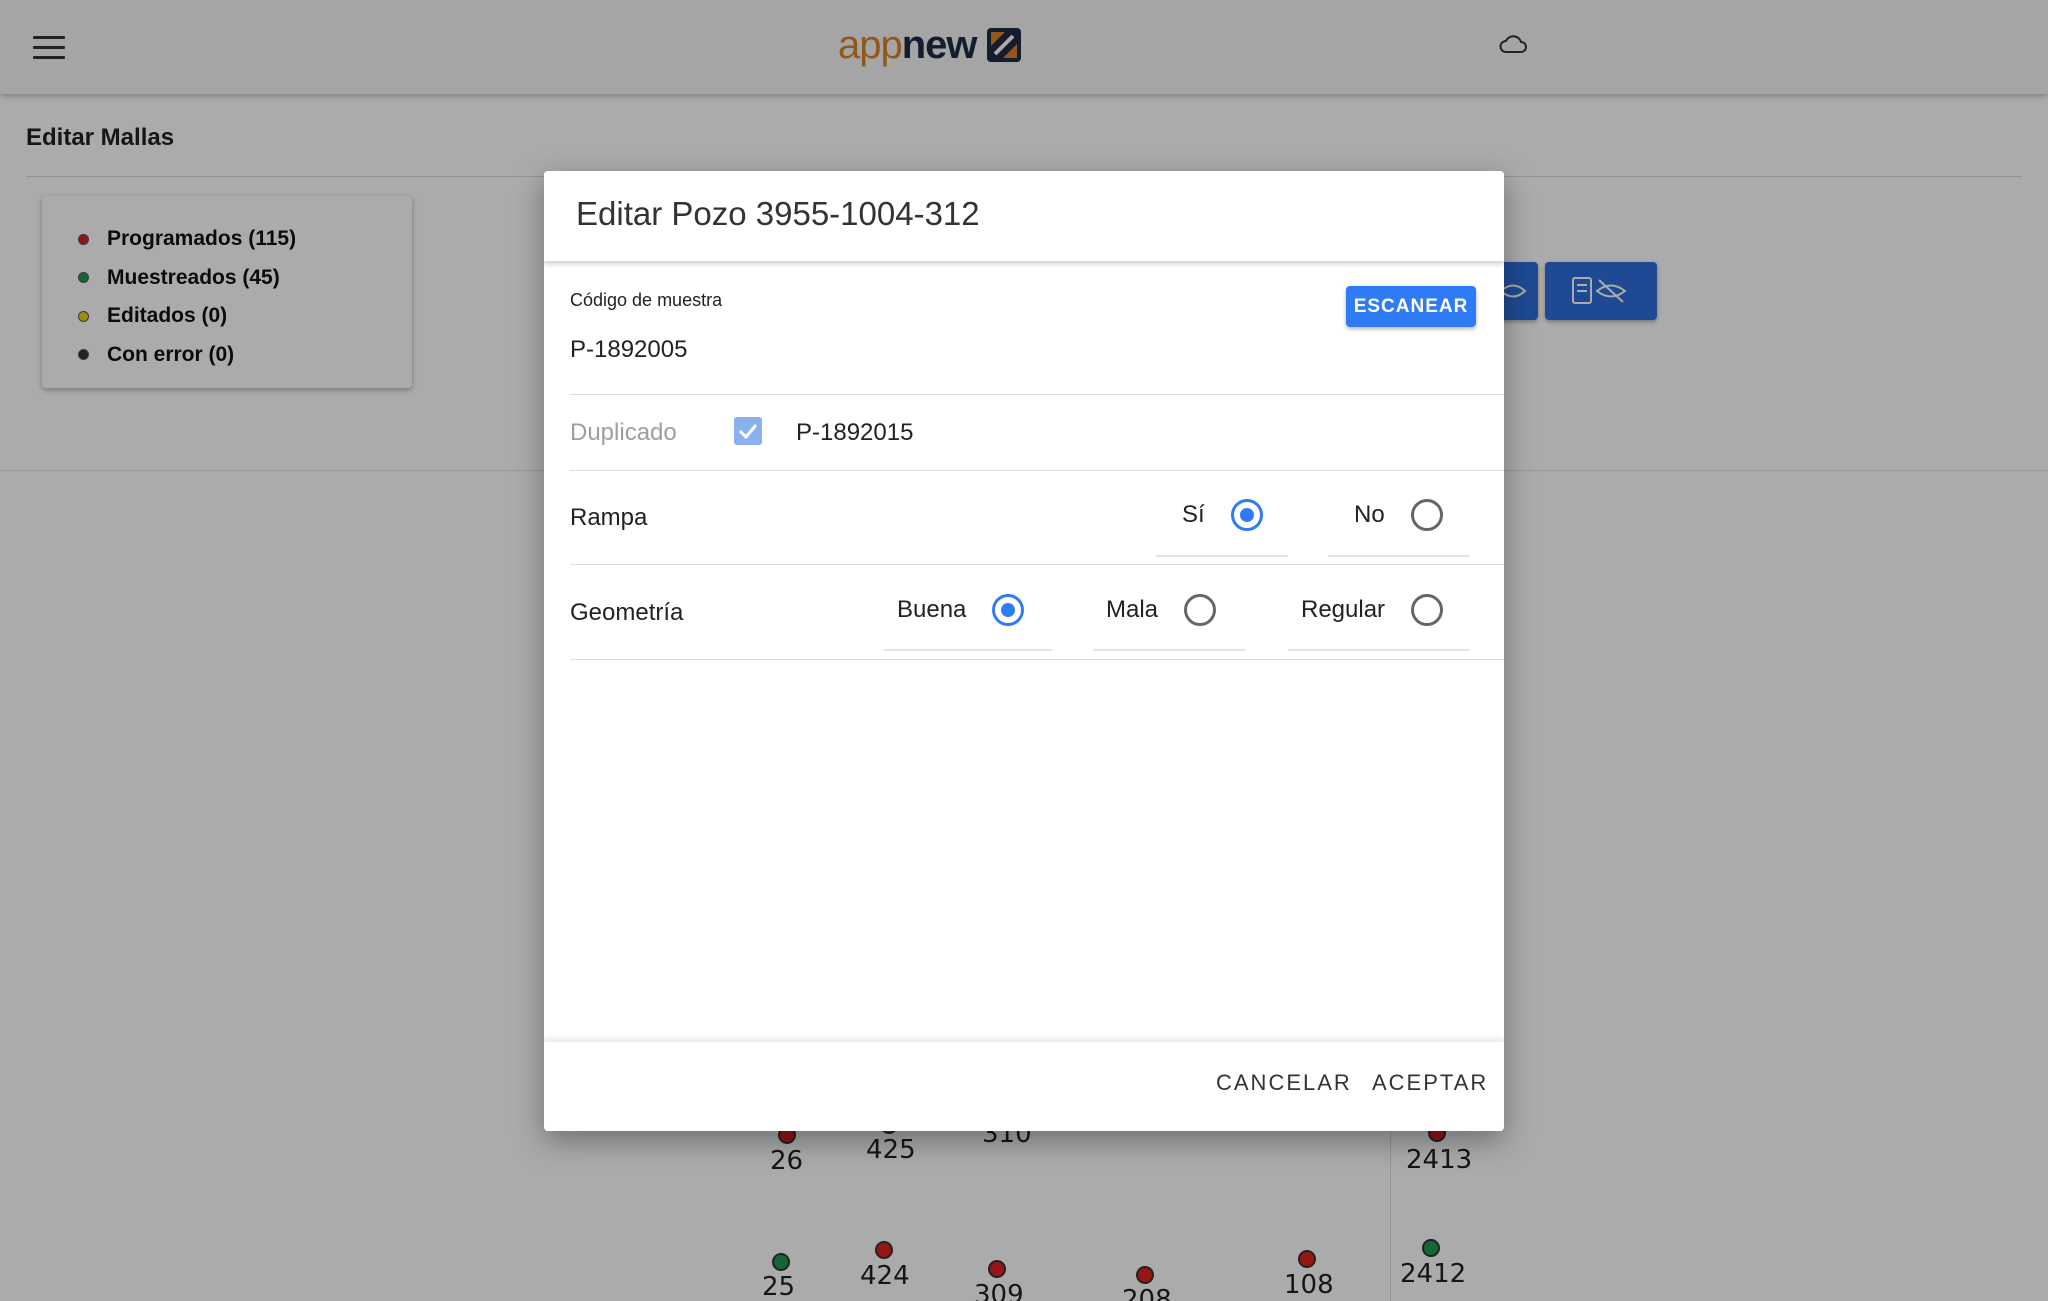 The height and width of the screenshot is (1301, 2048). Describe the element at coordinates (1037, 659) in the screenshot. I see `geometry-divider` at that location.